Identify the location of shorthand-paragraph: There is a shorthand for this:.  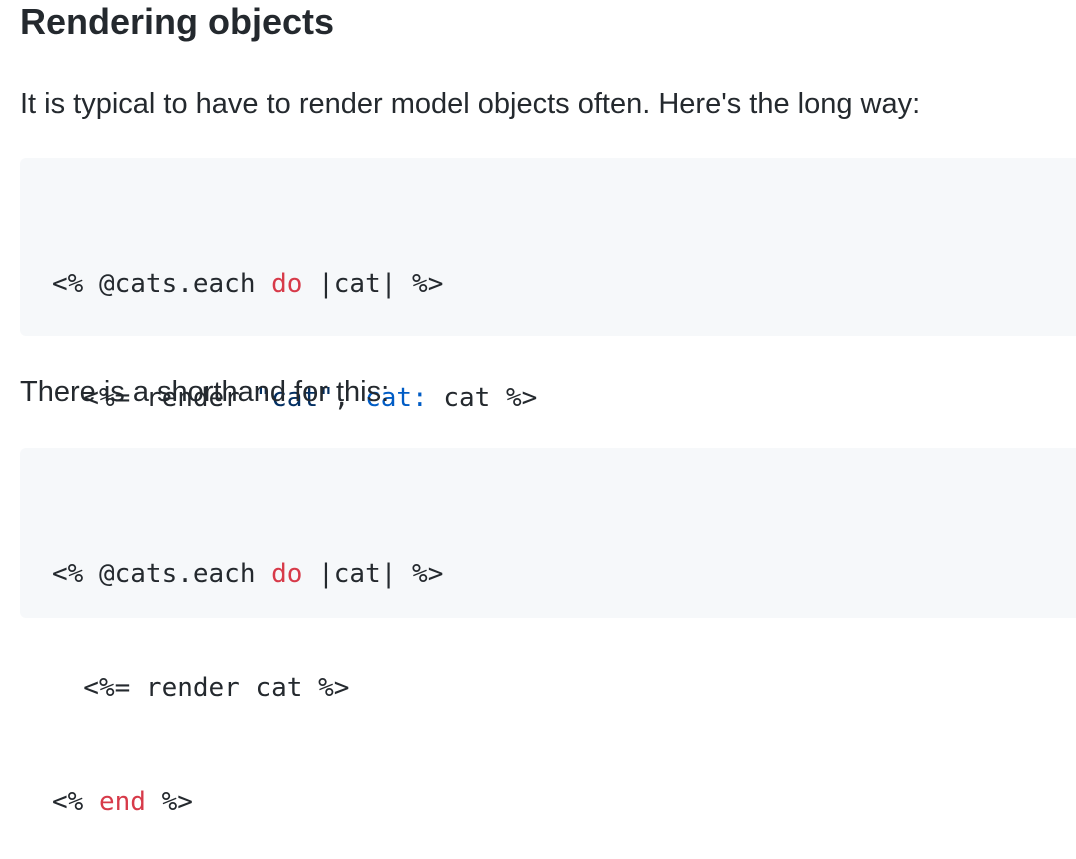
(205, 392).